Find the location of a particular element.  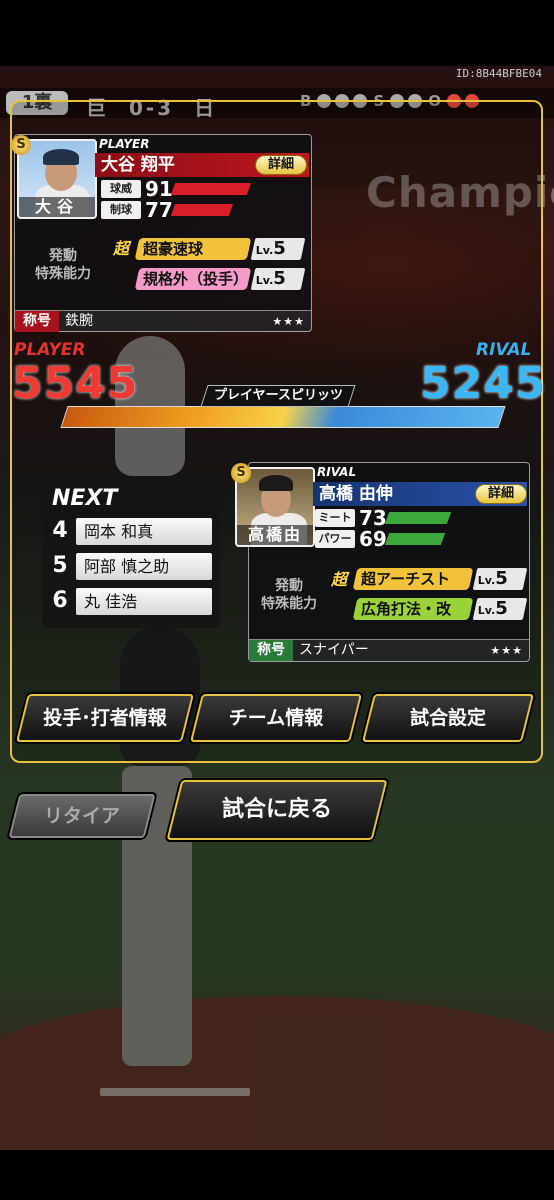

player-title-row: 称号 鉄腕 ★★★ is located at coordinates (163, 321).